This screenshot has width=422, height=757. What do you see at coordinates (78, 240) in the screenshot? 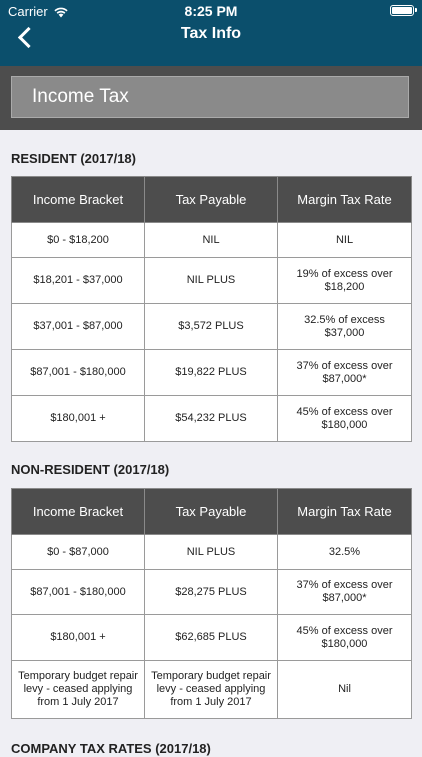
I see `table-cell: $0 - $18,200` at bounding box center [78, 240].